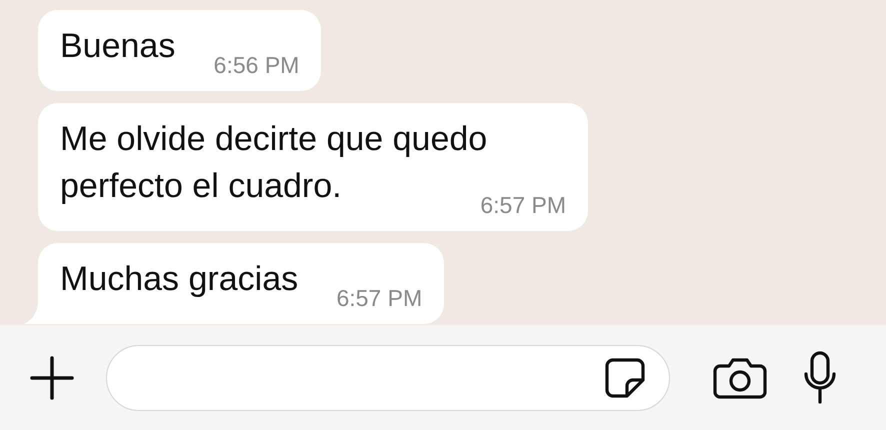  What do you see at coordinates (179, 279) in the screenshot?
I see `message-text: Muchas gracias` at bounding box center [179, 279].